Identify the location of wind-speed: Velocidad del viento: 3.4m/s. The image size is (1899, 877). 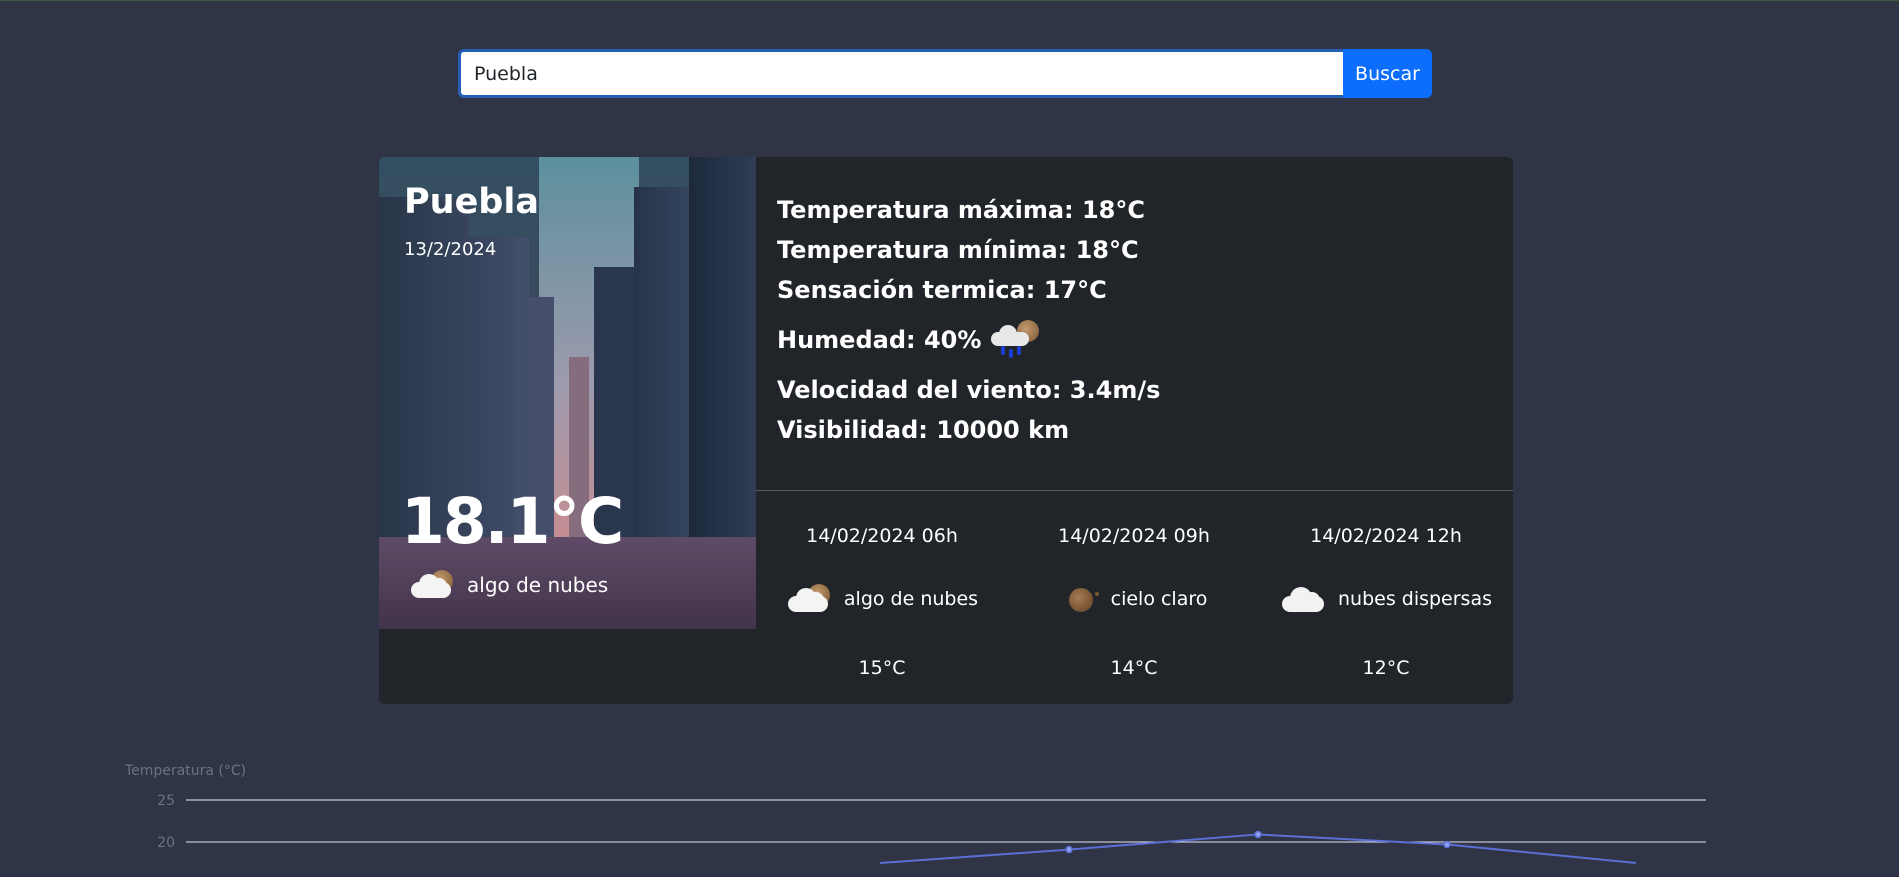
(969, 390).